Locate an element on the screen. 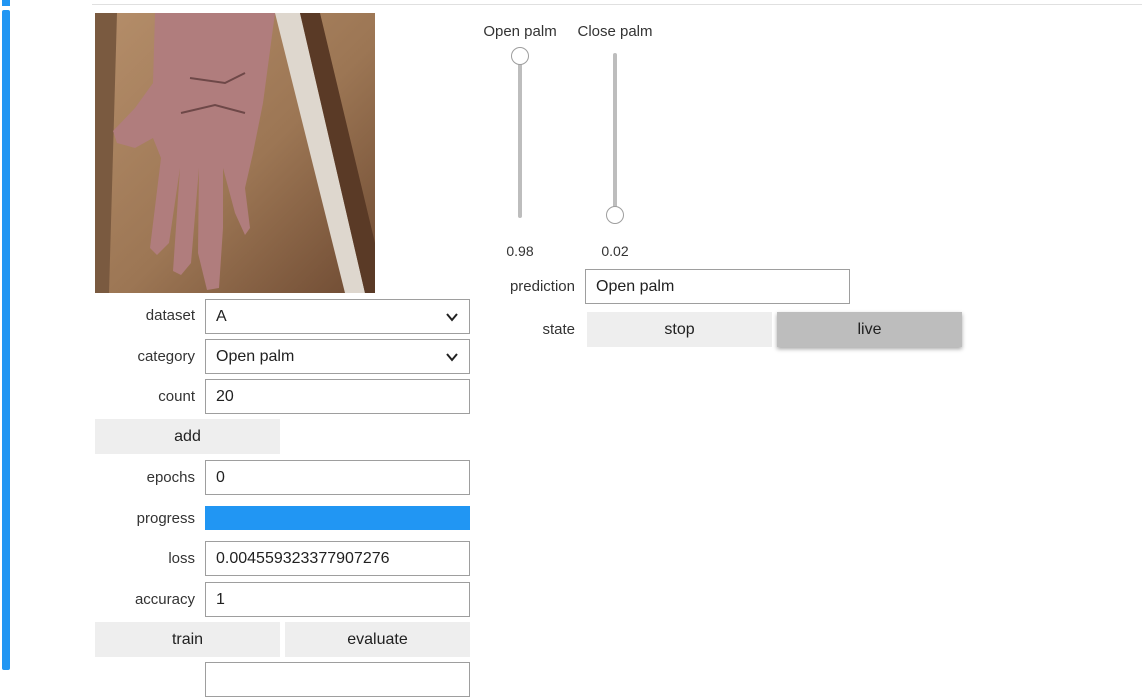 The image size is (1142, 697). add-button: add is located at coordinates (187, 436).